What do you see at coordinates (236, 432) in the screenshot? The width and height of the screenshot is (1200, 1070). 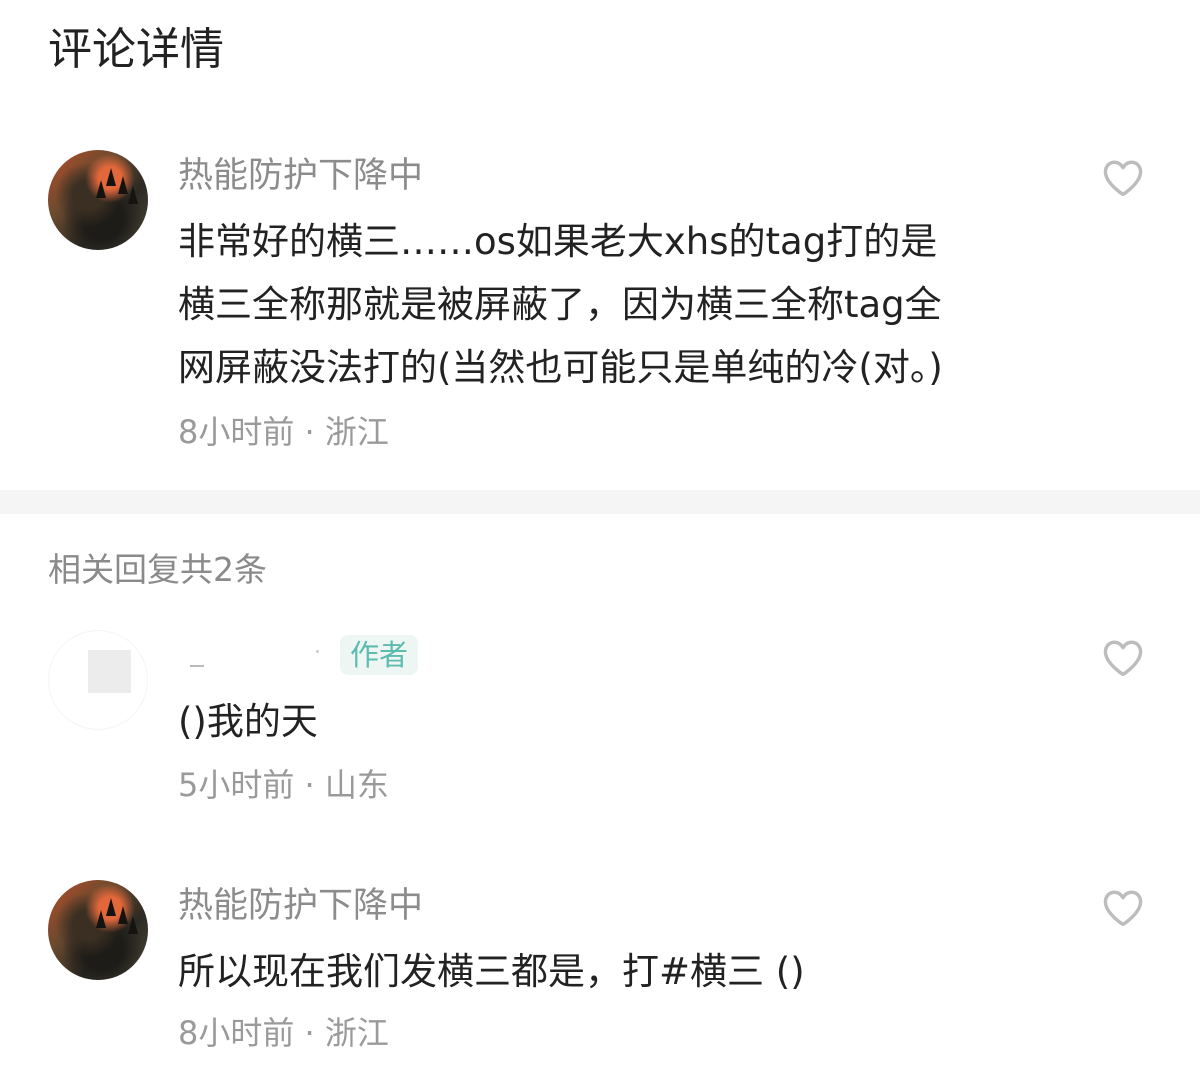 I see `comment-time: 8小时前` at bounding box center [236, 432].